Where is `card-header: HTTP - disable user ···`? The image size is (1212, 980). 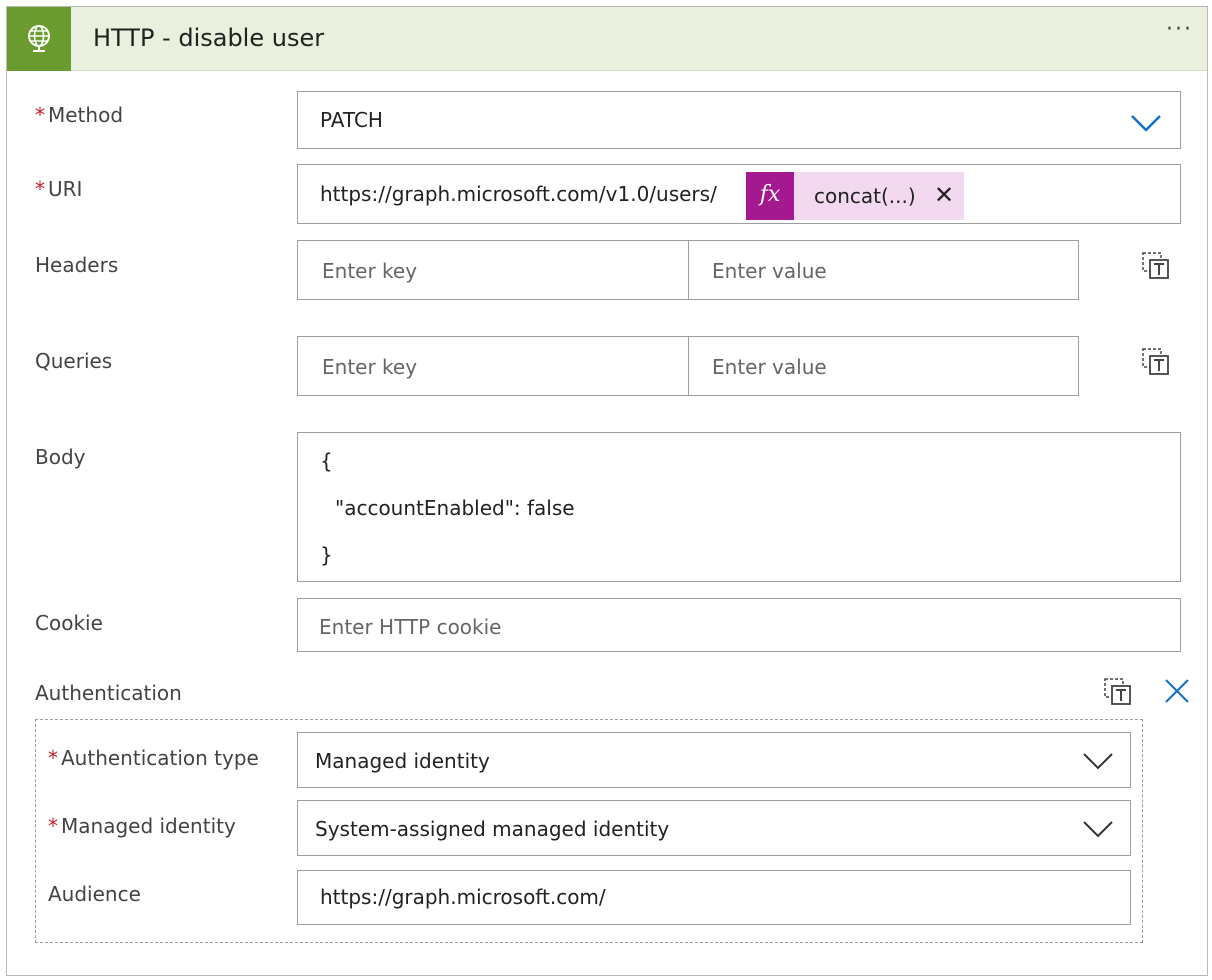 card-header: HTTP - disable user ··· is located at coordinates (607, 39).